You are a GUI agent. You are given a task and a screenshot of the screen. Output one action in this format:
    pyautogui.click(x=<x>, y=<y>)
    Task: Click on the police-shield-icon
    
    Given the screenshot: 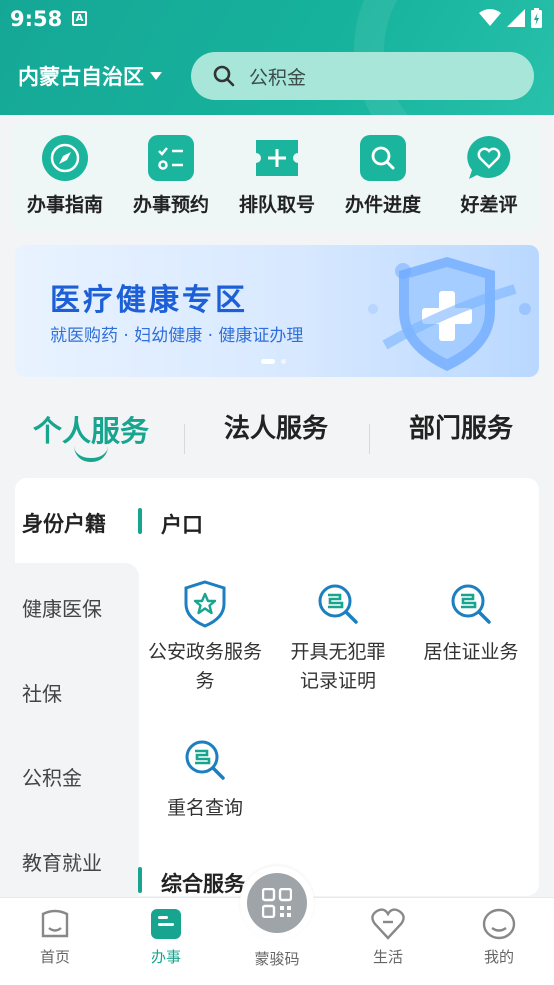 What is the action you would take?
    pyautogui.click(x=205, y=604)
    